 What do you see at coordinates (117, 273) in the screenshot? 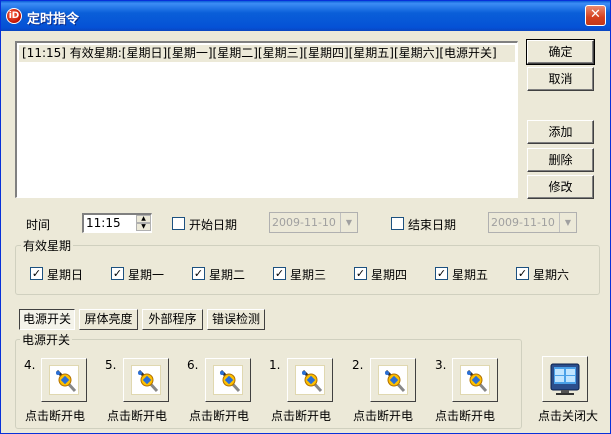
I see `weekday-monday-checkbox: ✓` at bounding box center [117, 273].